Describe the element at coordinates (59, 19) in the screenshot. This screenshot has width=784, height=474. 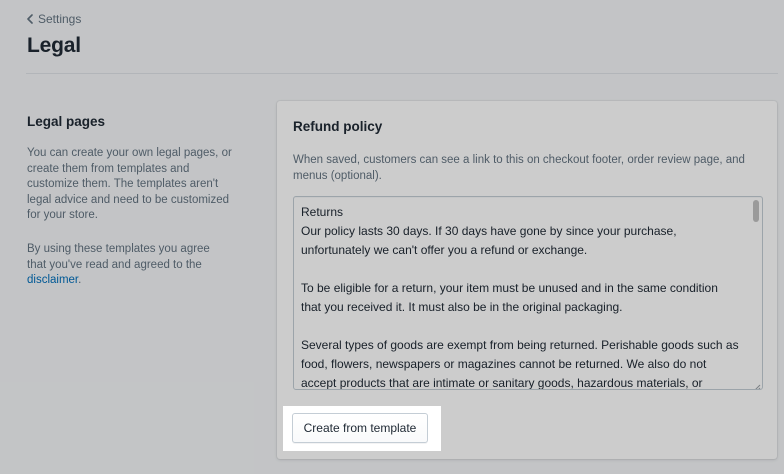
I see `breadcrumb-label: Settings` at that location.